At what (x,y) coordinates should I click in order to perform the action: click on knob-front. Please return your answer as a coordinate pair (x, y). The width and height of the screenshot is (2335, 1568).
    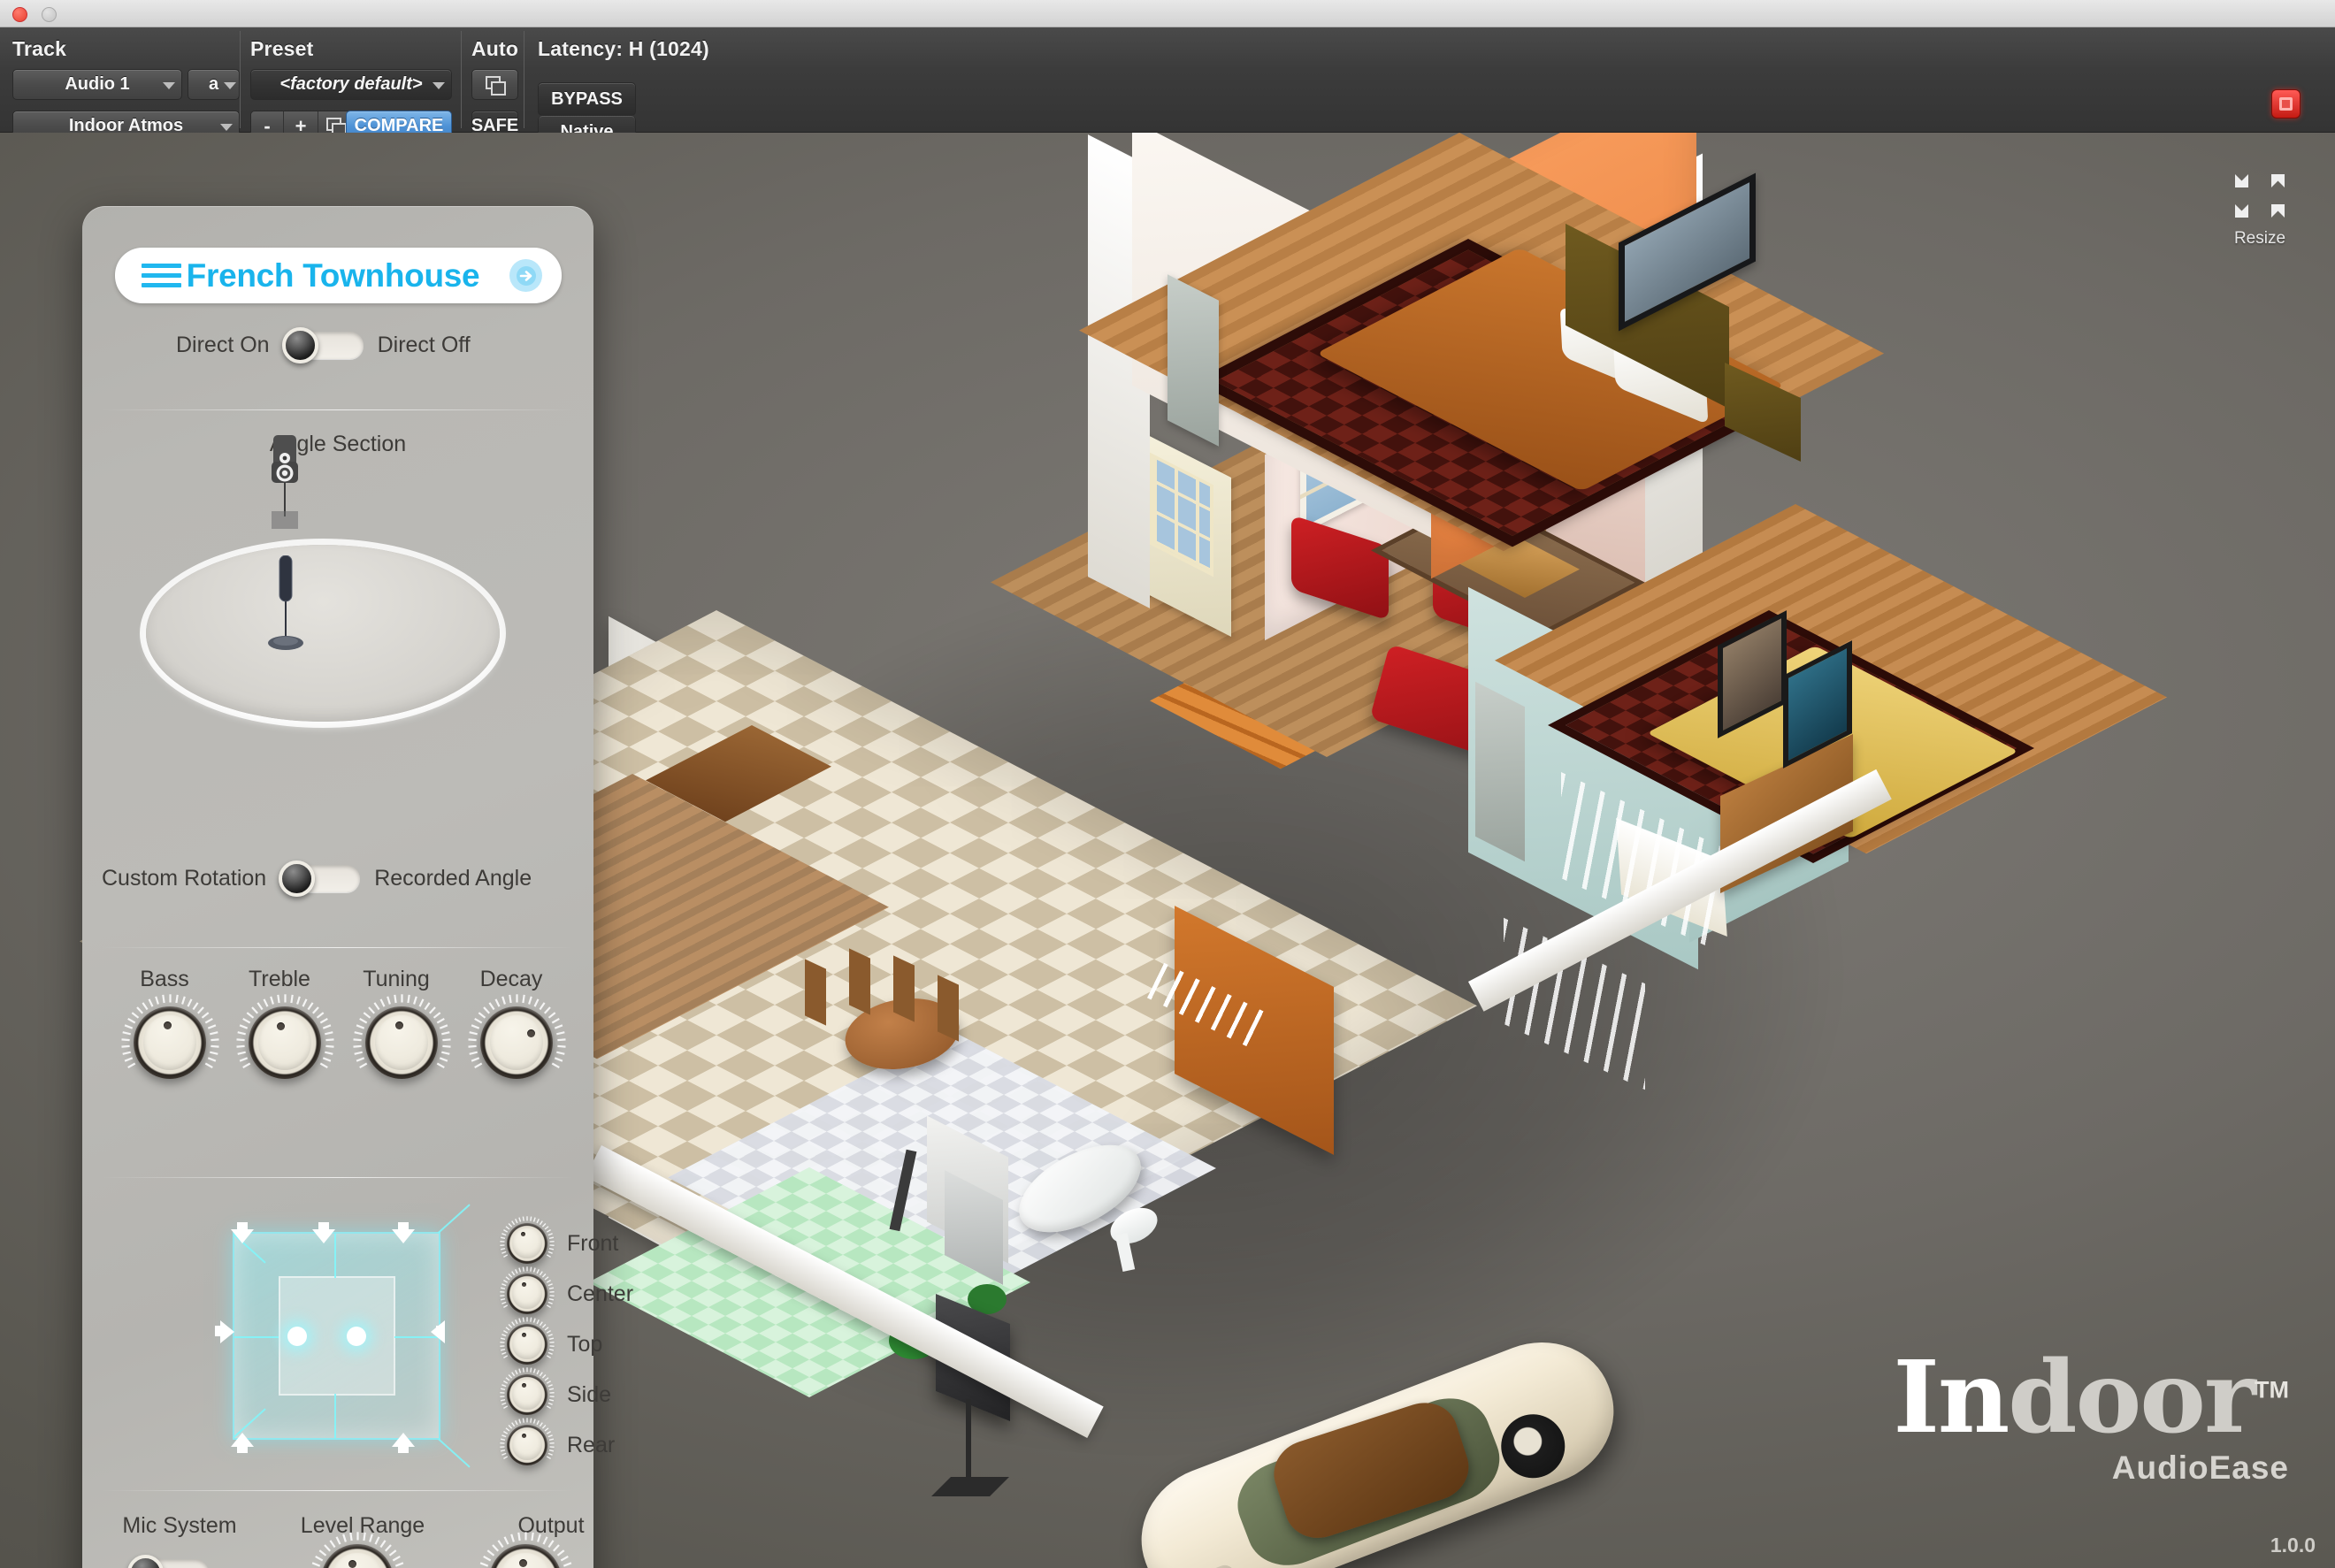
    Looking at the image, I should click on (528, 1240).